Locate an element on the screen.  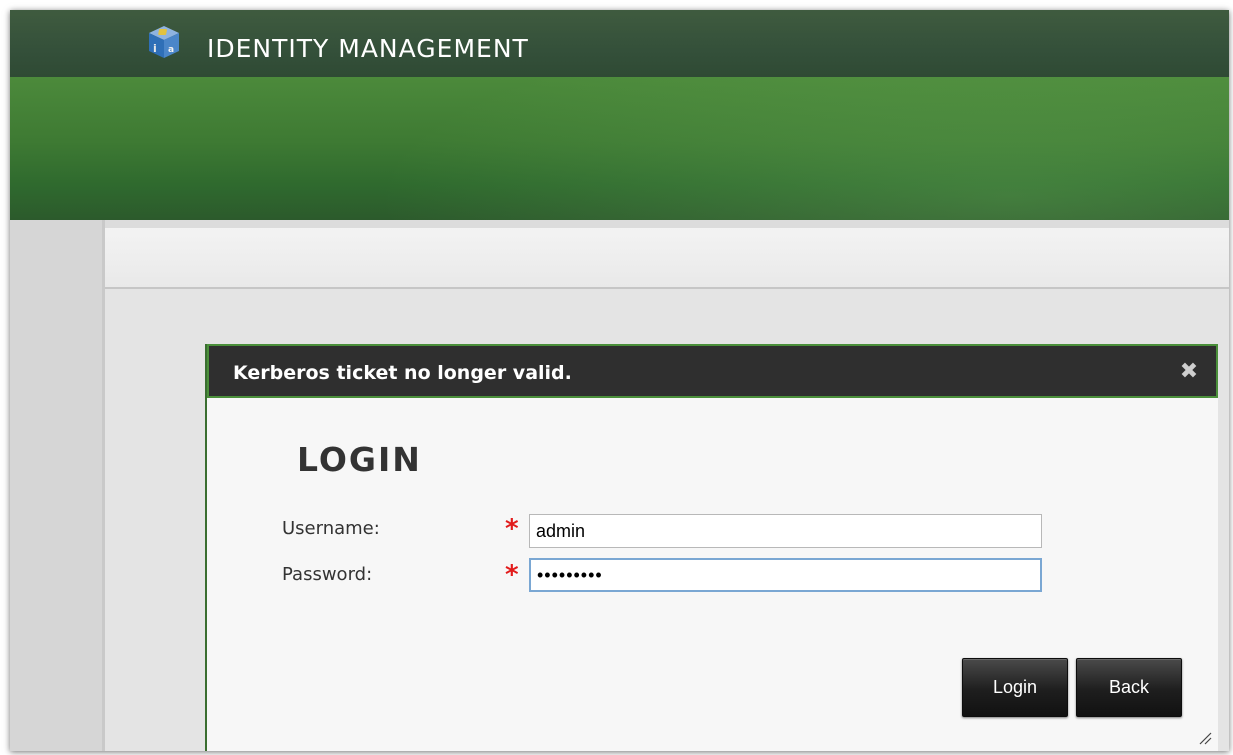
ipa-cube-logo-icon: i a is located at coordinates (164, 42).